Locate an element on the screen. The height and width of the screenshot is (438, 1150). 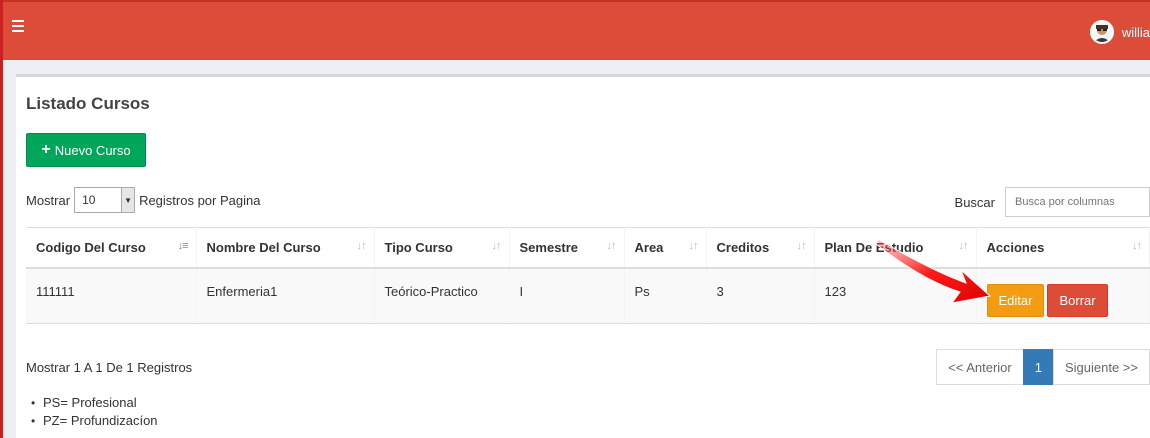
cell-plan: 123 is located at coordinates (895, 295).